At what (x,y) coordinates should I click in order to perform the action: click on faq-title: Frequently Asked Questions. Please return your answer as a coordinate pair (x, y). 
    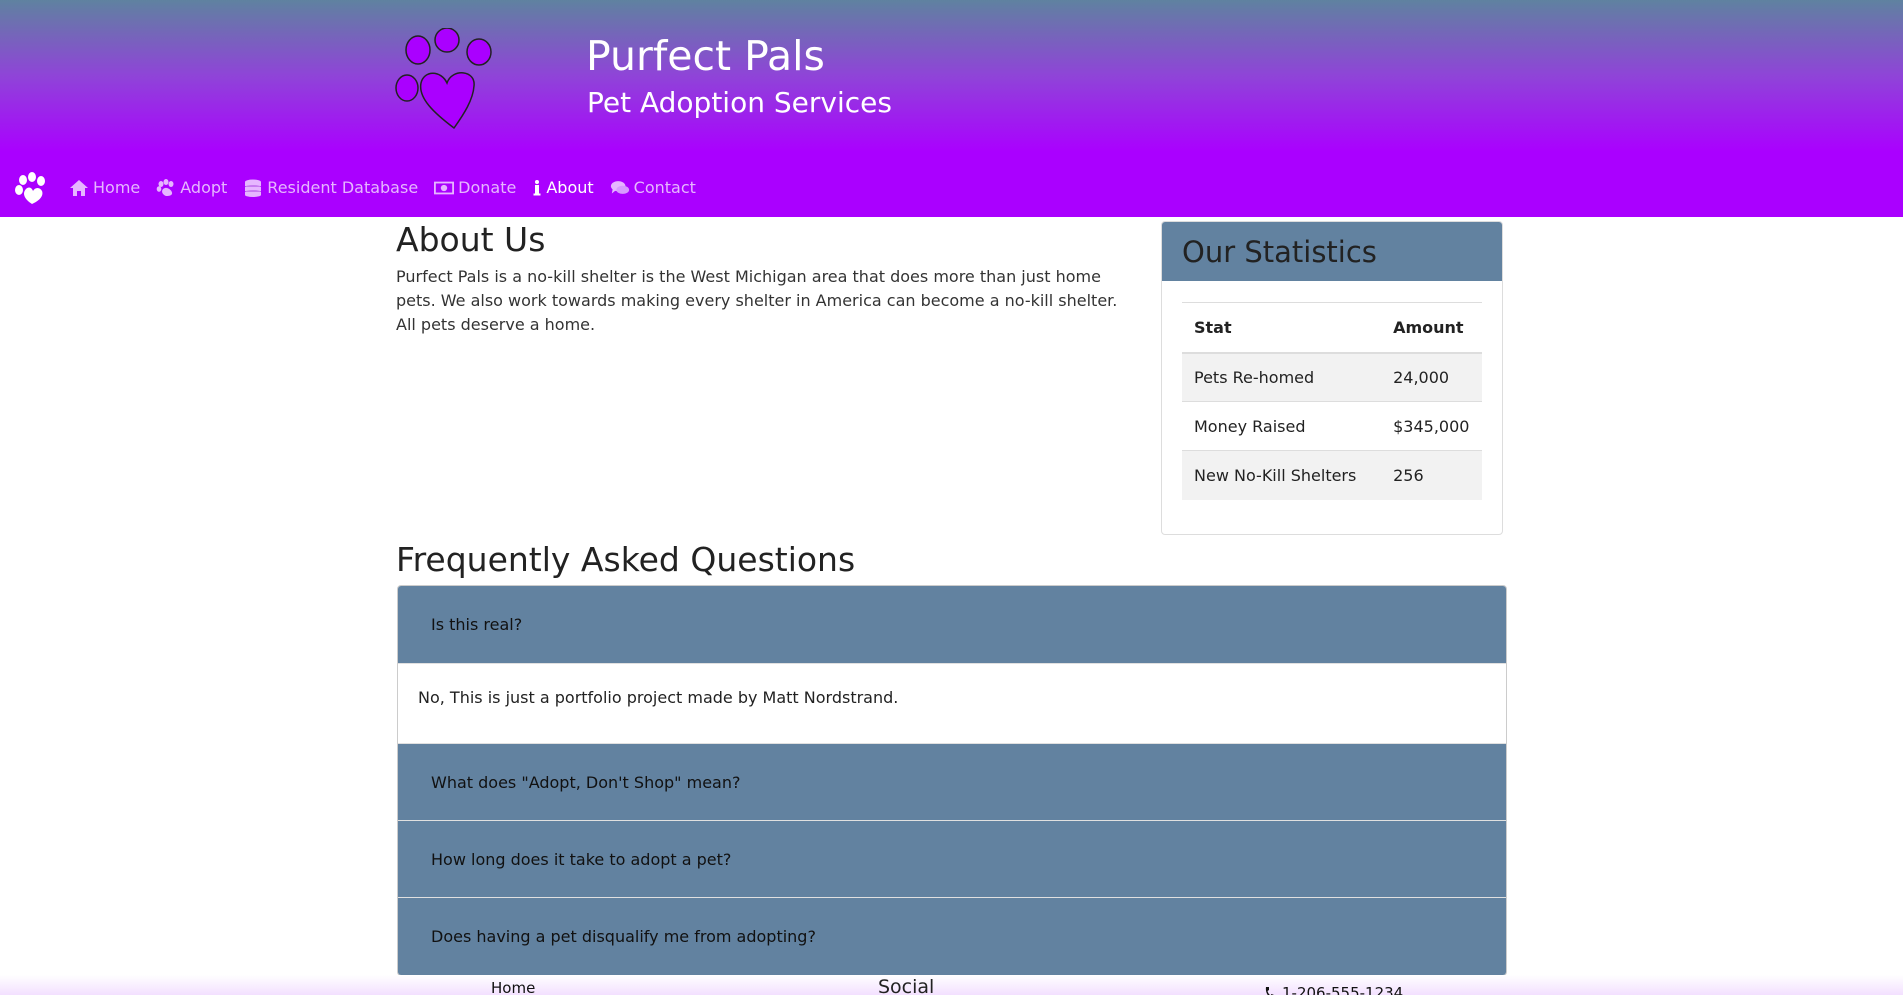
    Looking at the image, I should click on (626, 559).